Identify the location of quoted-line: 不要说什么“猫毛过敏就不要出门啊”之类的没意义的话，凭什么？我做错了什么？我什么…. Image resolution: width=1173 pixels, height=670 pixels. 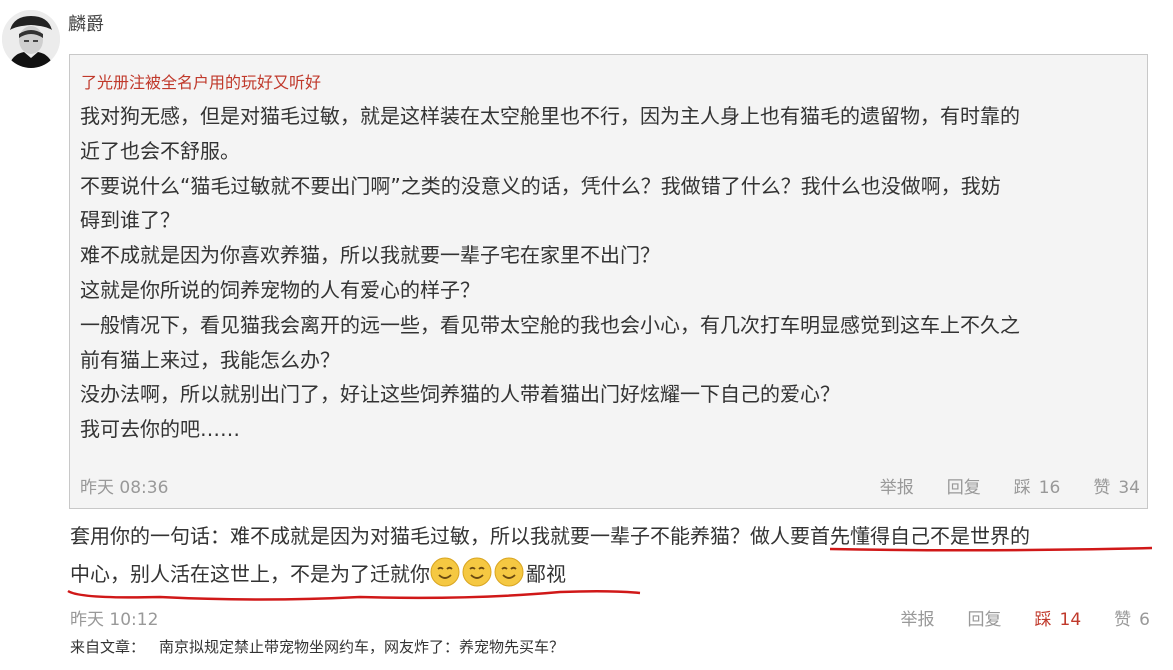
(540, 185).